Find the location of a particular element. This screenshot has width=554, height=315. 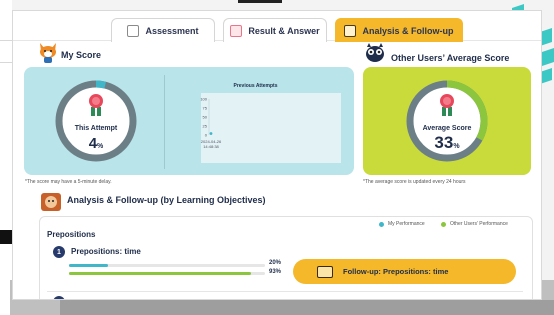

tab-label: Assessment is located at coordinates (172, 30).